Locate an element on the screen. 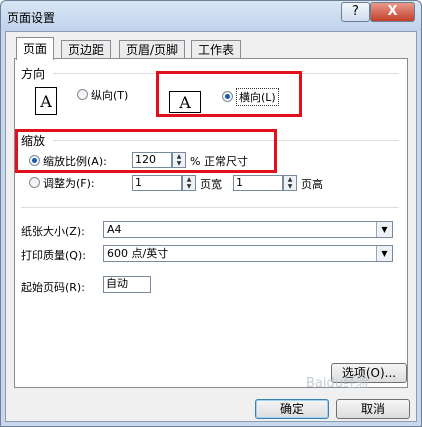 The height and width of the screenshot is (427, 422). print-quality-select: 600 点/英寸 ▼ is located at coordinates (248, 253).